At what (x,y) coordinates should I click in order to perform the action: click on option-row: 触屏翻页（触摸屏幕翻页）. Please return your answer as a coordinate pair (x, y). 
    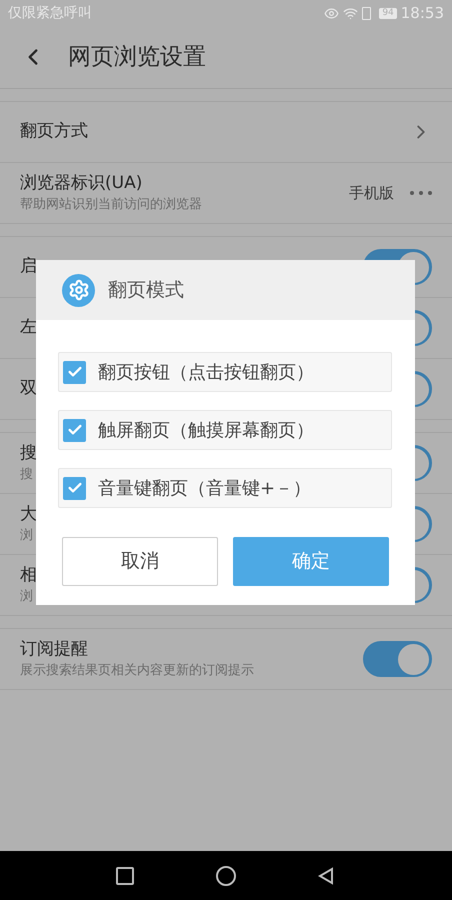
    Looking at the image, I should click on (225, 430).